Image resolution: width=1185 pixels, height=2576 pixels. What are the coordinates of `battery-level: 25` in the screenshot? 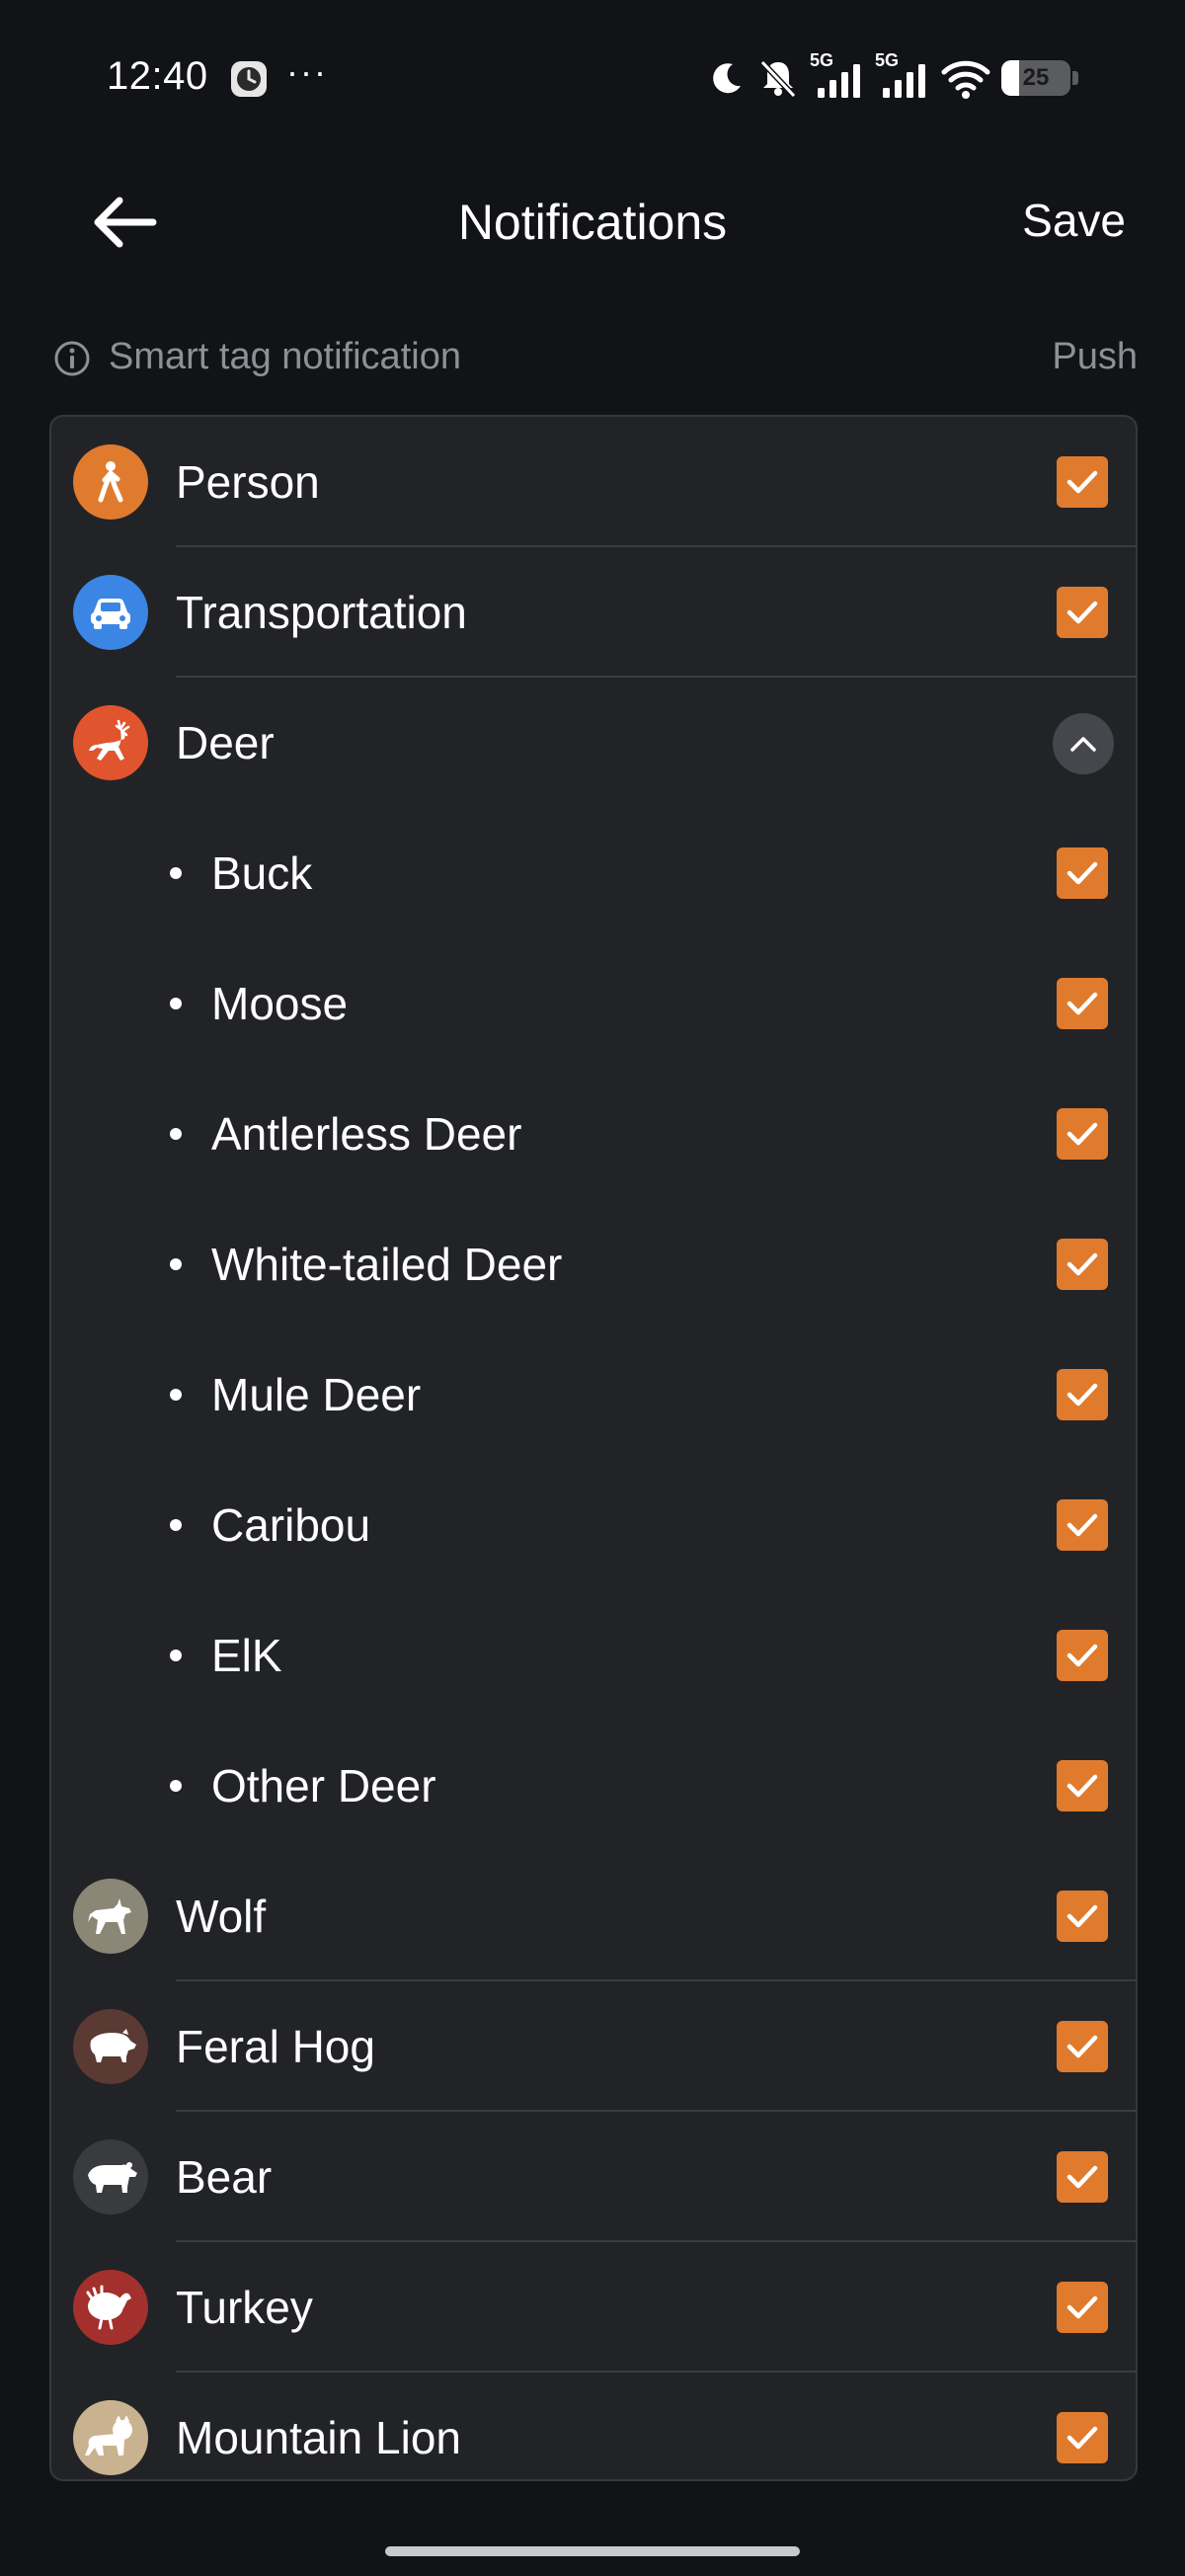 It's located at (1036, 77).